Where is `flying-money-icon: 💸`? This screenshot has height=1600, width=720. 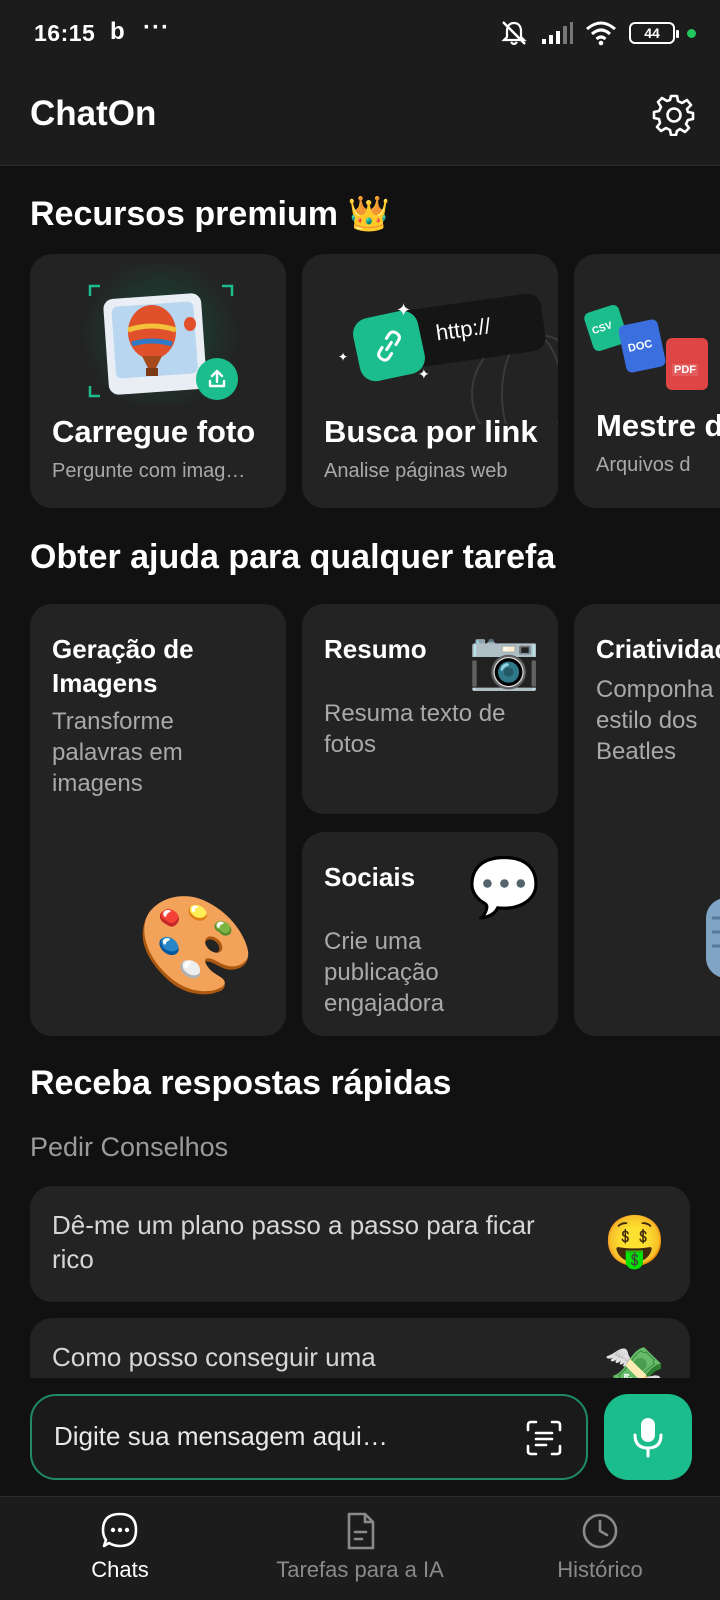 flying-money-icon: 💸 is located at coordinates (634, 1361).